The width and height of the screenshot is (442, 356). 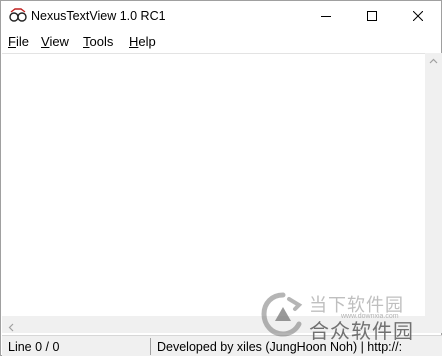 I want to click on menu-tools: Tools, so click(x=98, y=41).